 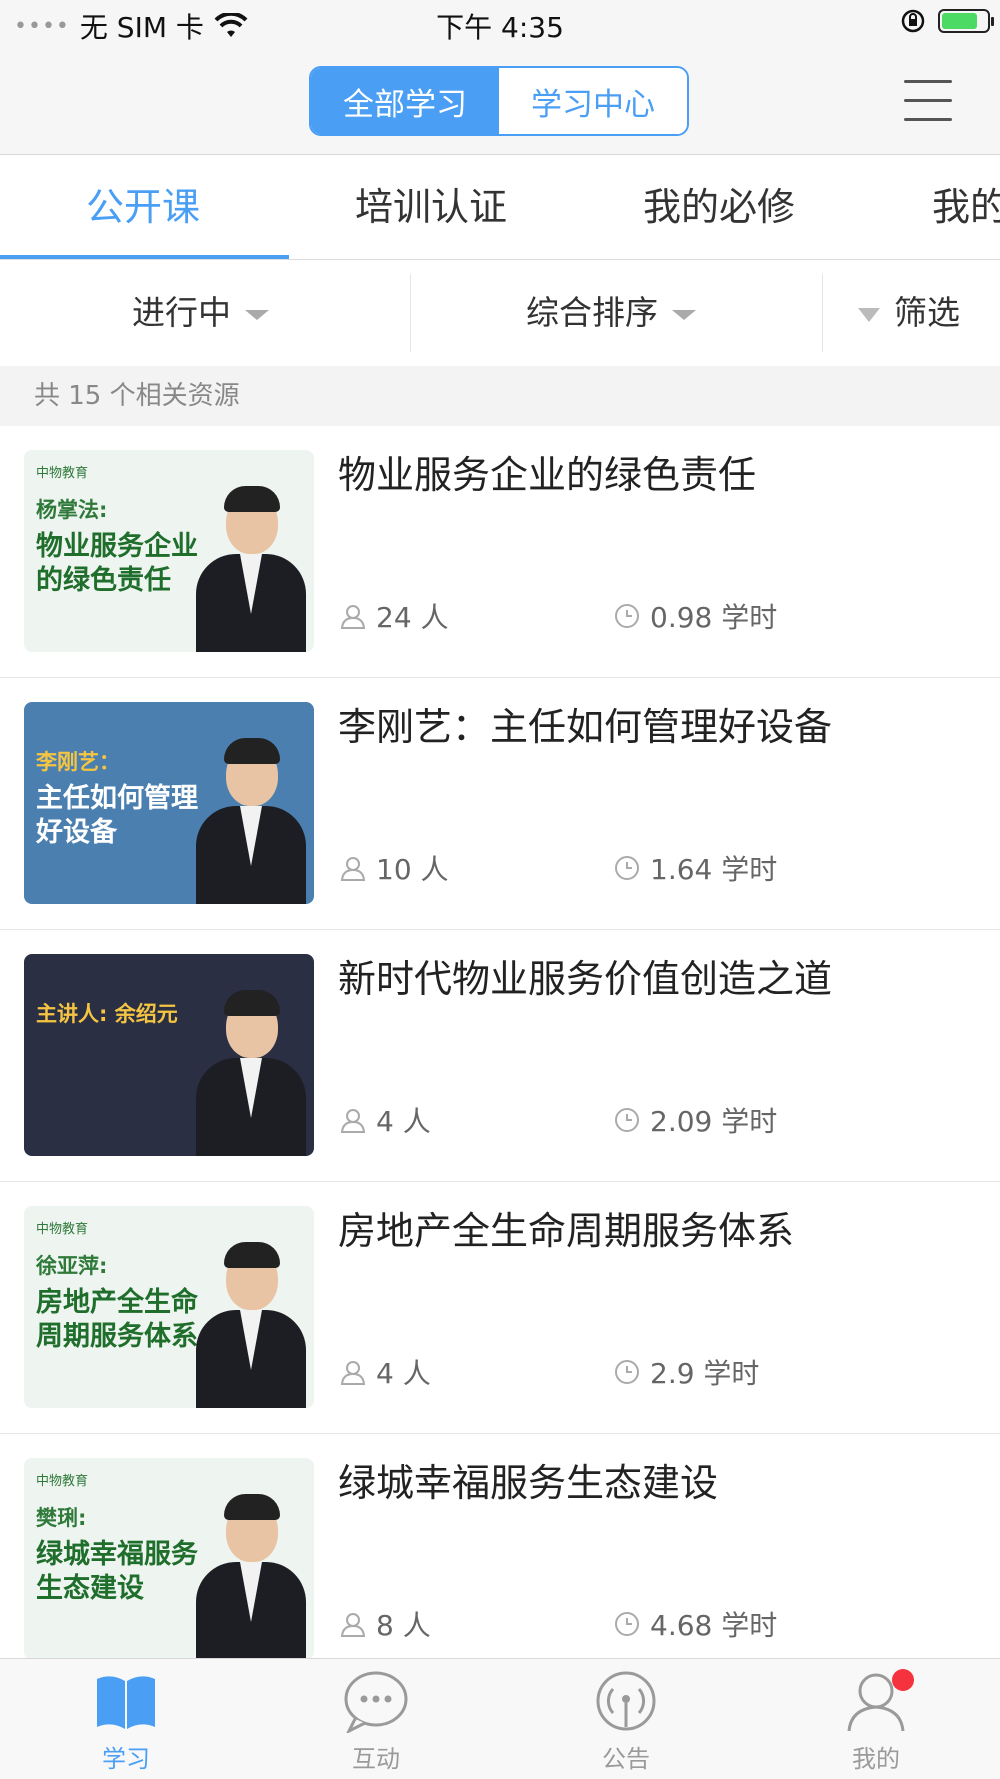 I want to click on filter-button: 筛选, so click(x=909, y=313).